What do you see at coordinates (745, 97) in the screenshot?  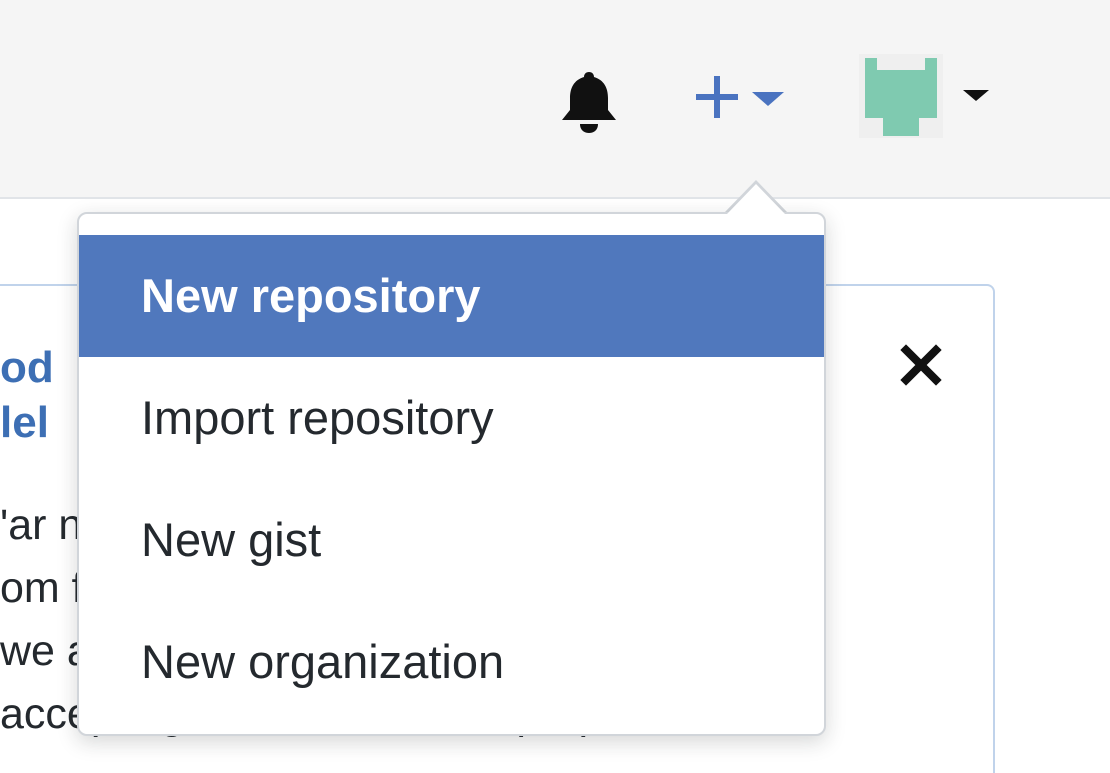 I see `new-menu-button` at bounding box center [745, 97].